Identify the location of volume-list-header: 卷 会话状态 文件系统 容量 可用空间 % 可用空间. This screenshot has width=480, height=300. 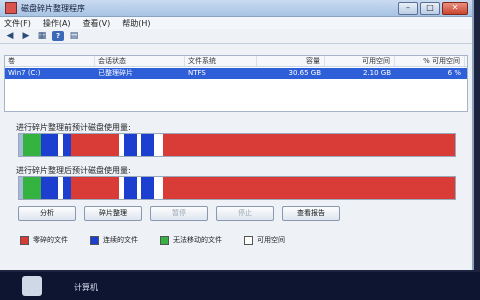
(236, 61).